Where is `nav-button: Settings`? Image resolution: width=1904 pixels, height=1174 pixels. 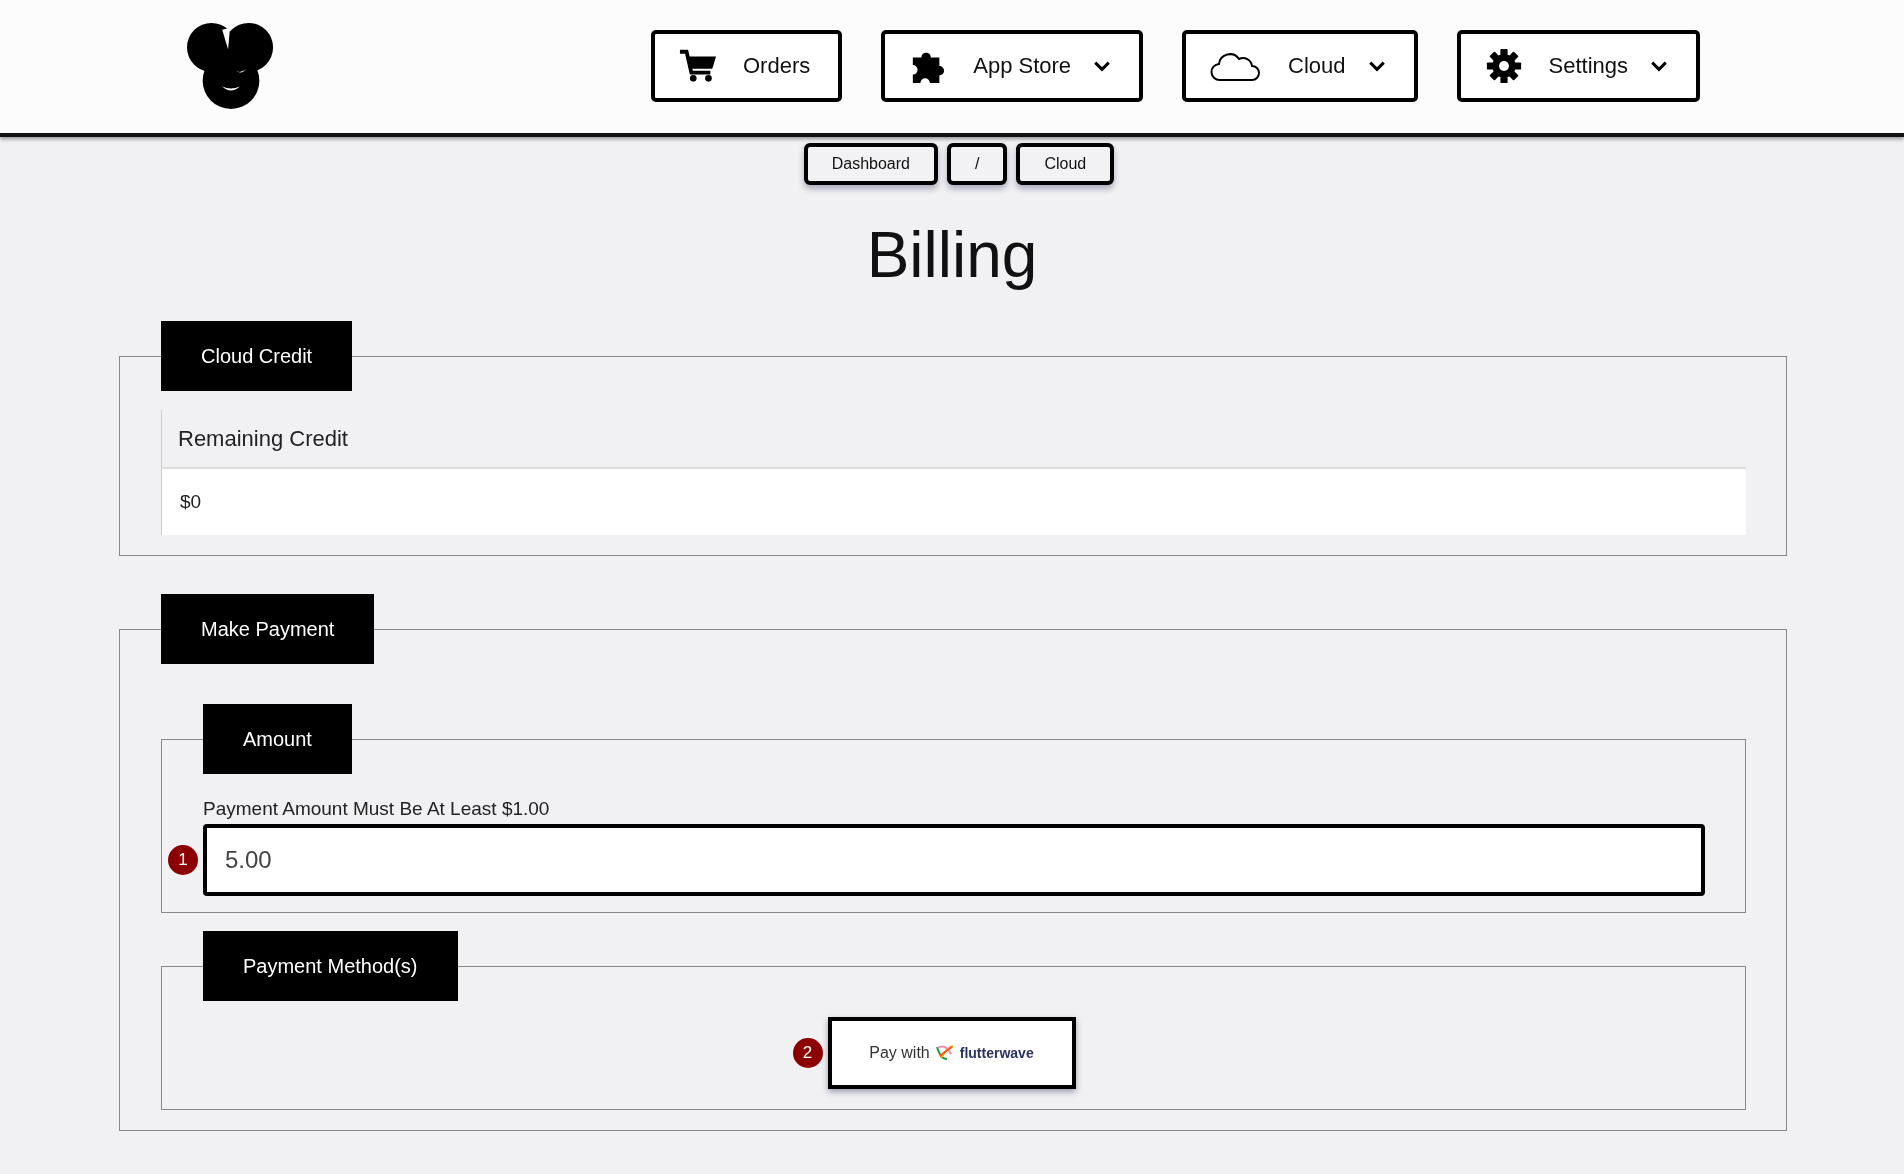
nav-button: Settings is located at coordinates (1578, 65).